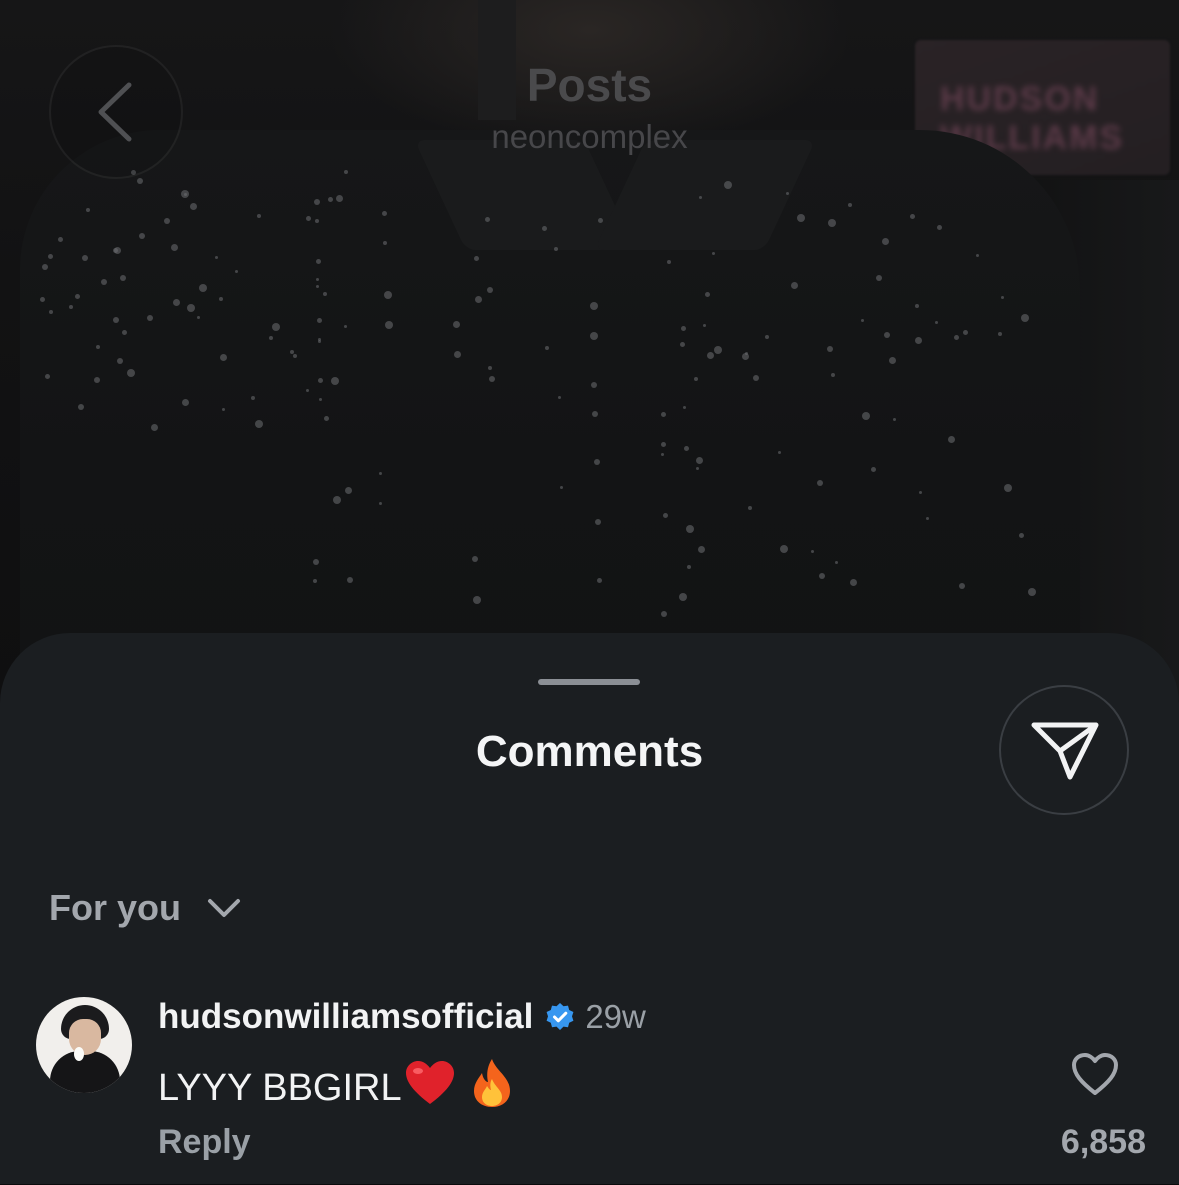 This screenshot has height=1185, width=1179. What do you see at coordinates (79, 1054) in the screenshot?
I see `avatar-flower` at bounding box center [79, 1054].